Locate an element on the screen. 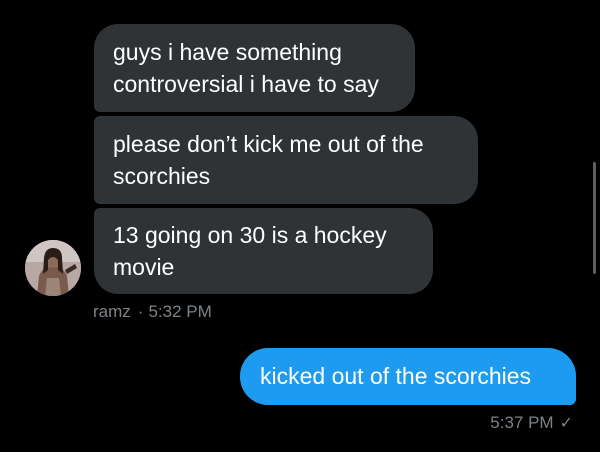 This screenshot has height=452, width=600. incoming-message-bubble: 13 going on 30 is a hockey movie is located at coordinates (263, 251).